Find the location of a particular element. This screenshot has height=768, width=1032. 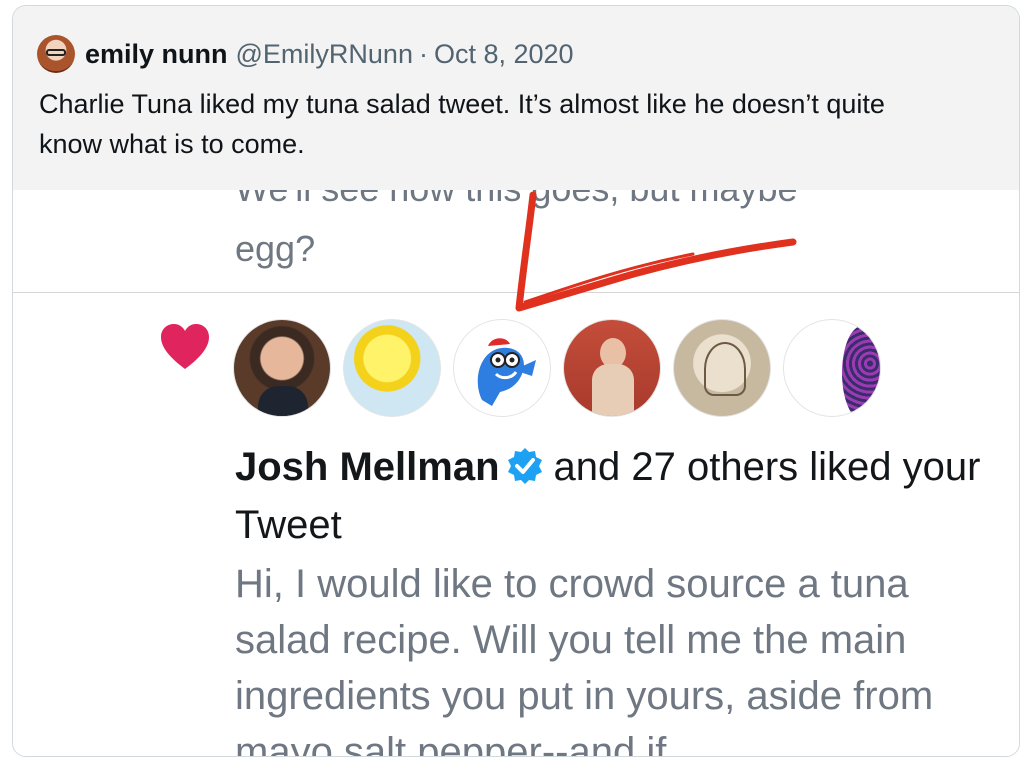

author-handle: @EmilyRNunn is located at coordinates (324, 54).